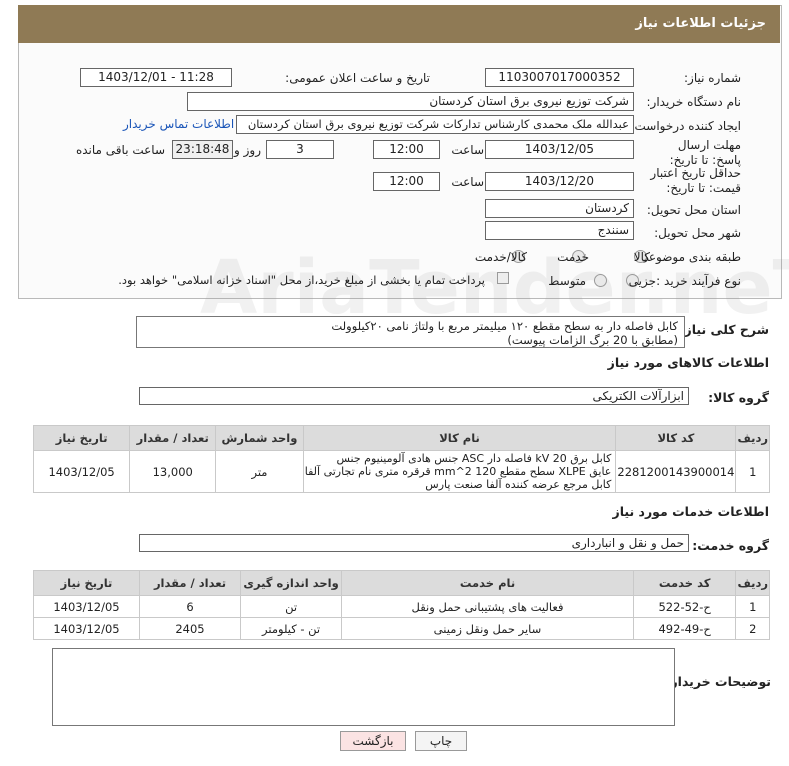 The width and height of the screenshot is (789, 766). What do you see at coordinates (467, 182) in the screenshot?
I see `price-time-label: ساعت` at bounding box center [467, 182].